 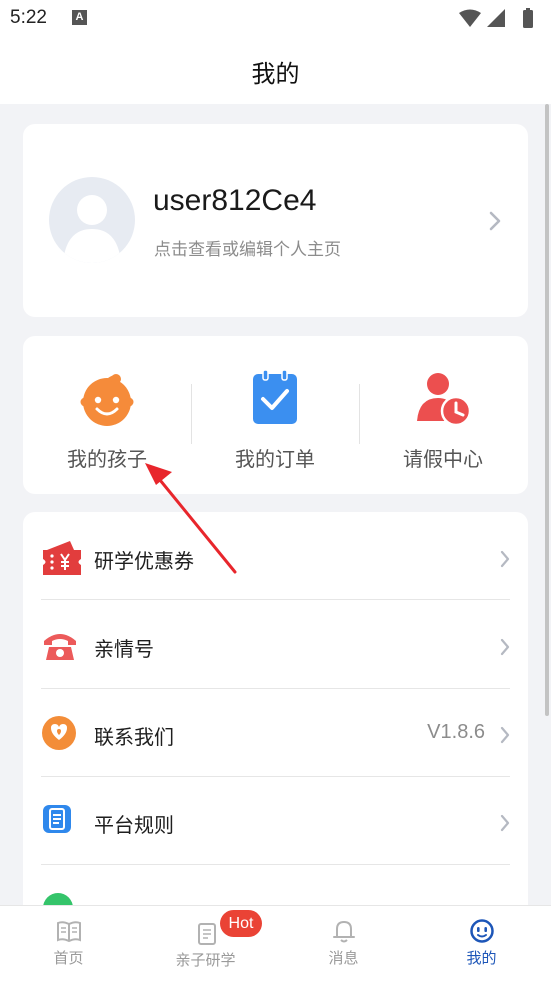 I want to click on status-time: 5:22, so click(x=28, y=17).